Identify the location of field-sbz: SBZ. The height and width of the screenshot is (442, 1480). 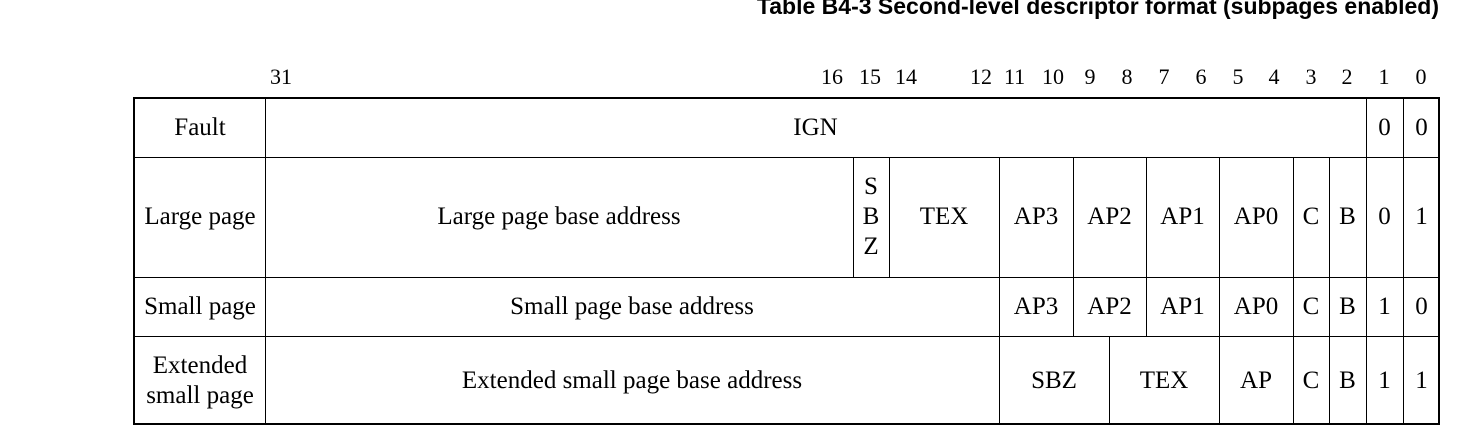
(1054, 380).